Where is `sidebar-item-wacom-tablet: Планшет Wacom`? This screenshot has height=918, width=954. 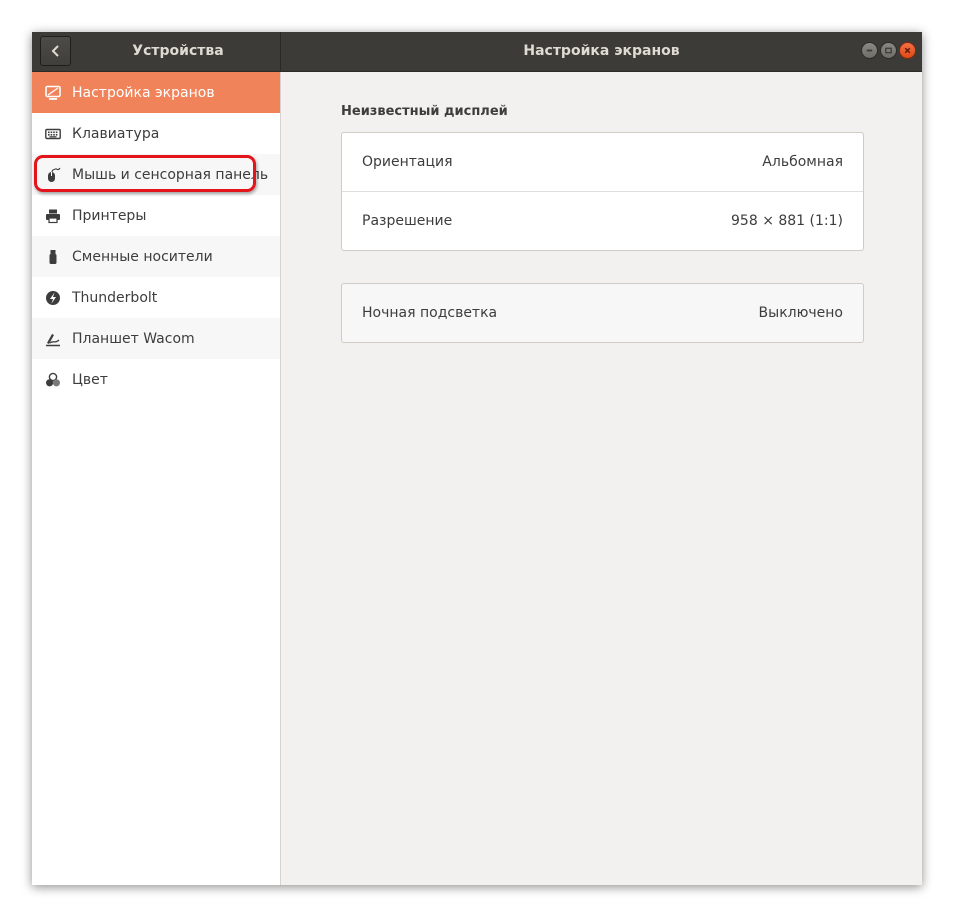
sidebar-item-wacom-tablet: Планшет Wacom is located at coordinates (156, 338).